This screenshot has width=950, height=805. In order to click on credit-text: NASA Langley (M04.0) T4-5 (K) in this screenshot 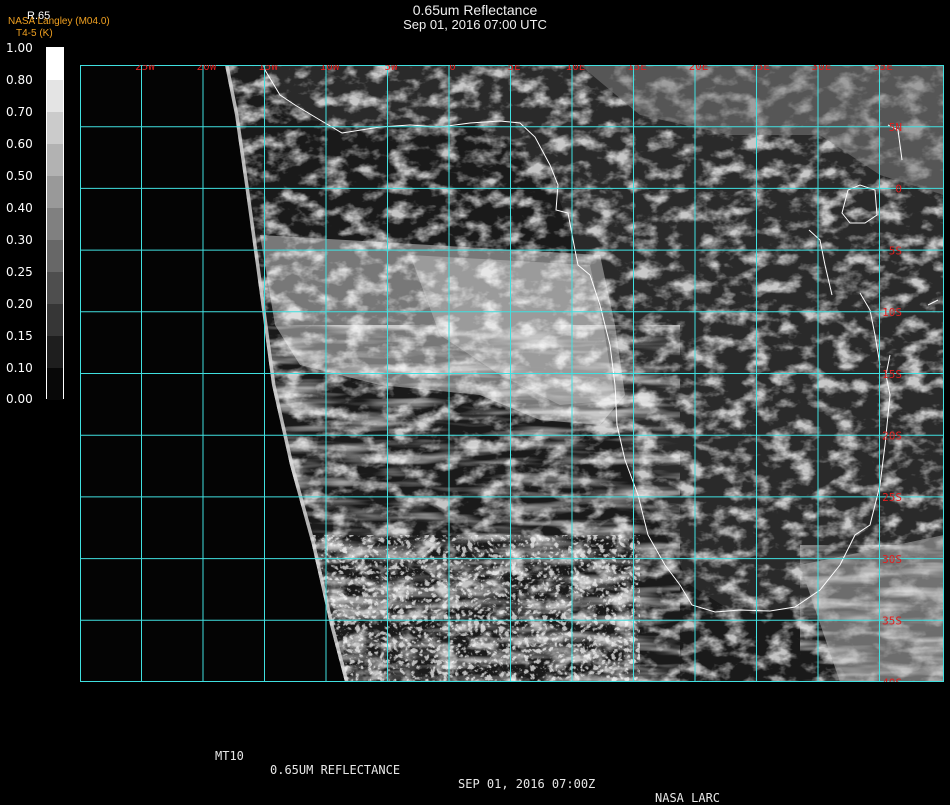, I will do `click(59, 28)`.